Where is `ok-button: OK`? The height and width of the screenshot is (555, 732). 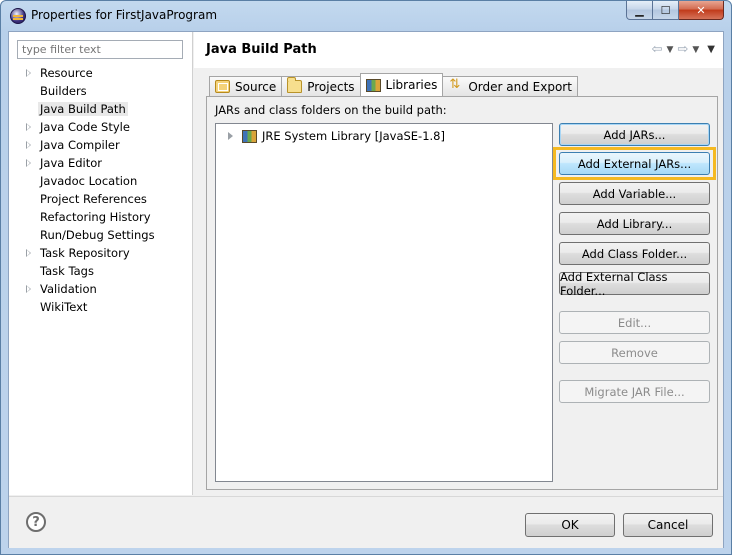
ok-button: OK is located at coordinates (570, 525).